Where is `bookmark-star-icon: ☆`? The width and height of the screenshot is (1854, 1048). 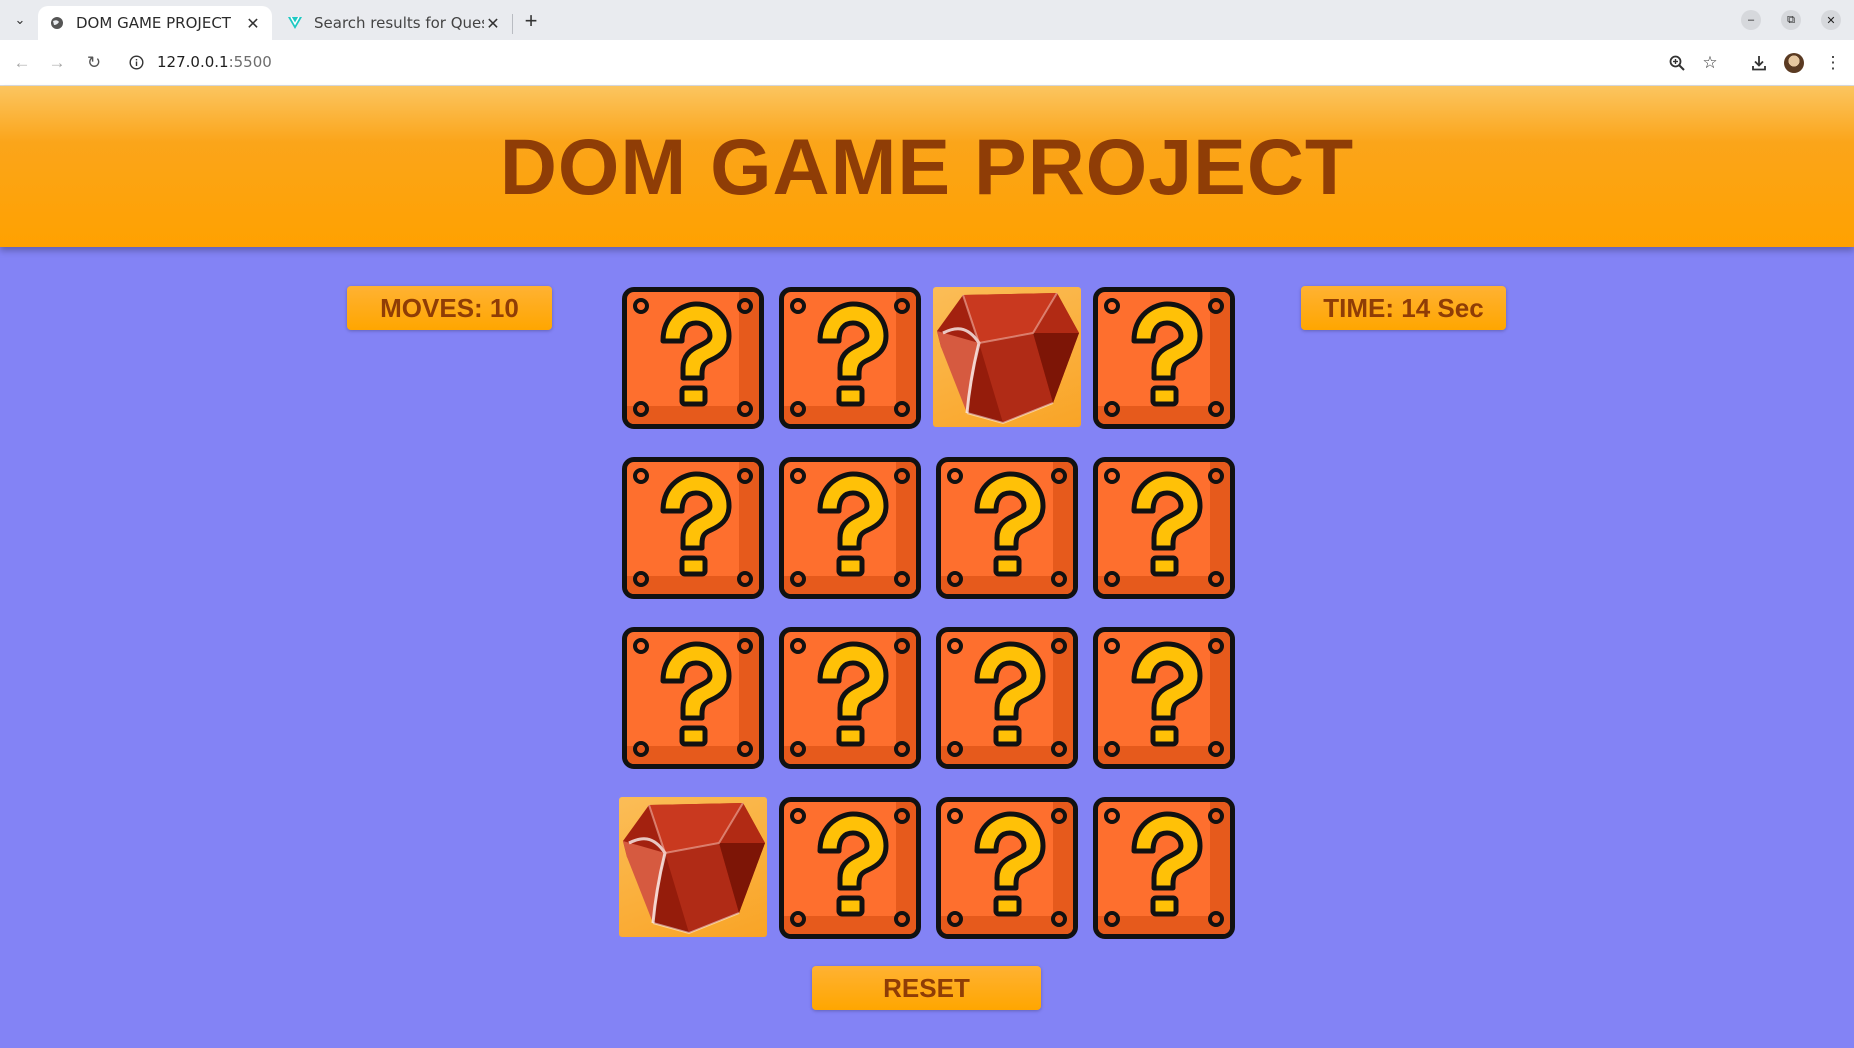 bookmark-star-icon: ☆ is located at coordinates (1710, 63).